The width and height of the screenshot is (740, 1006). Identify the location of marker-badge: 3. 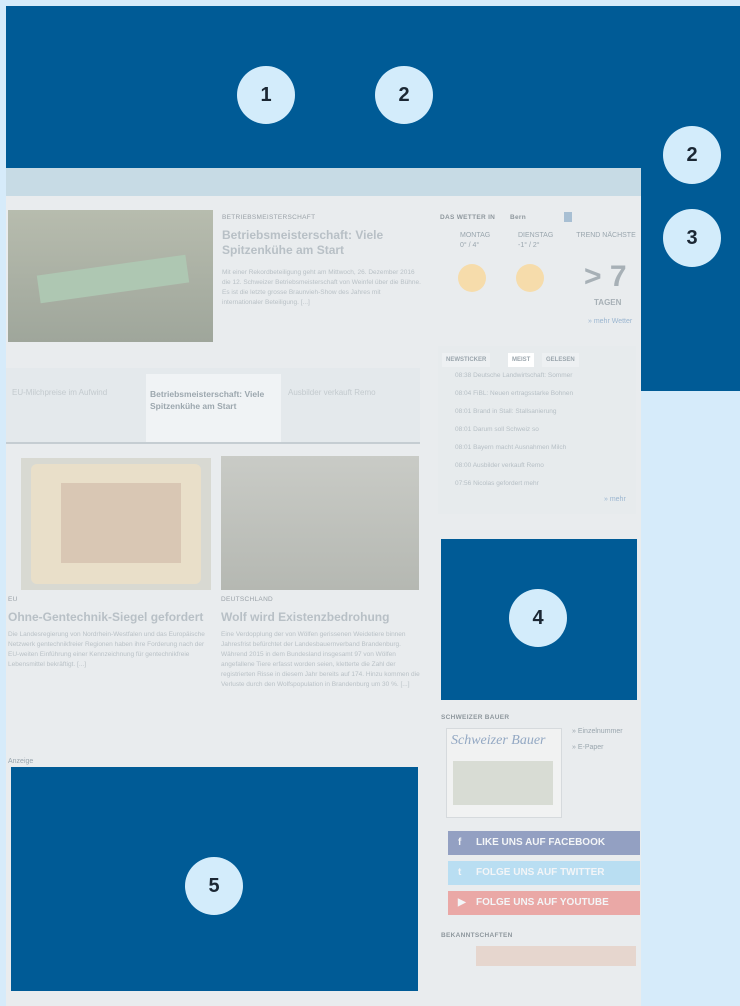
(692, 238).